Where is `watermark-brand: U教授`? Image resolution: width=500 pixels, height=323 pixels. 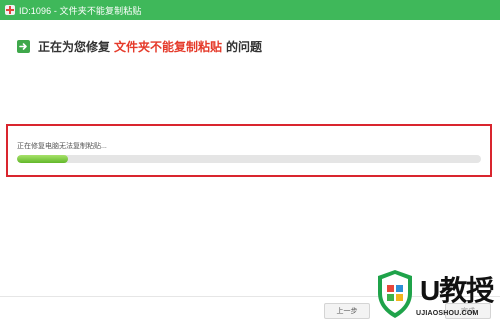
watermark-brand: U教授 is located at coordinates (457, 290).